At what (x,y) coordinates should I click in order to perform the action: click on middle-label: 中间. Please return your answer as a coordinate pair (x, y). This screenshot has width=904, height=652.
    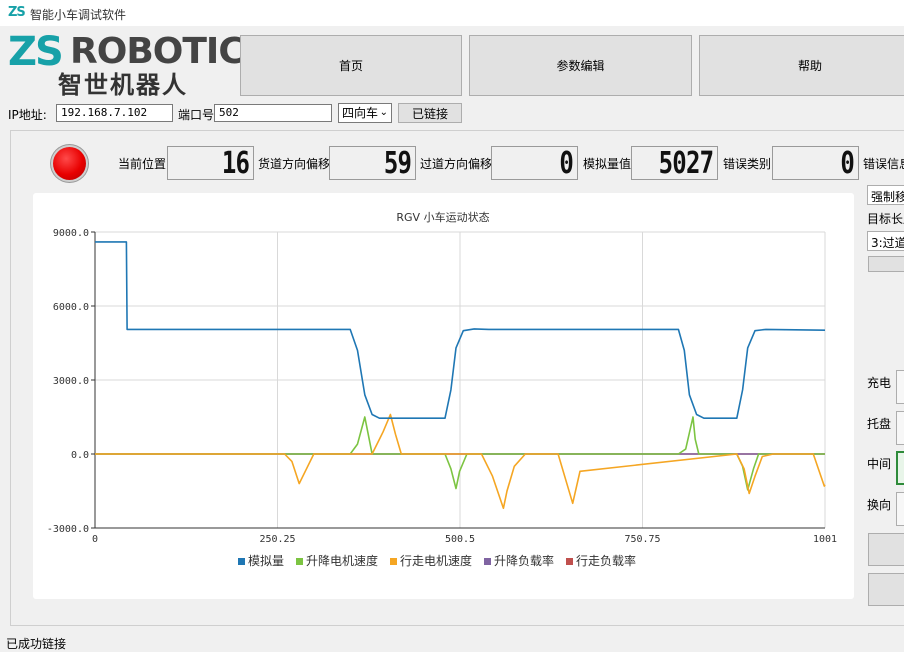
    Looking at the image, I should click on (879, 464).